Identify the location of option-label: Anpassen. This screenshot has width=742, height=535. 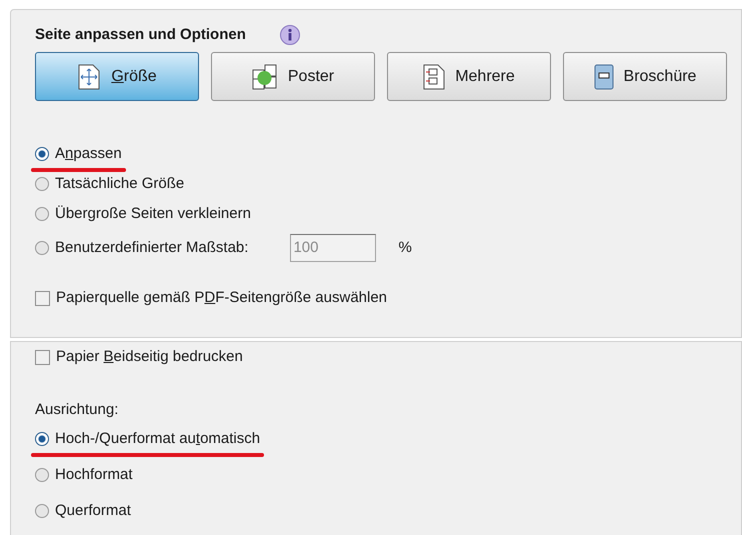
(88, 154).